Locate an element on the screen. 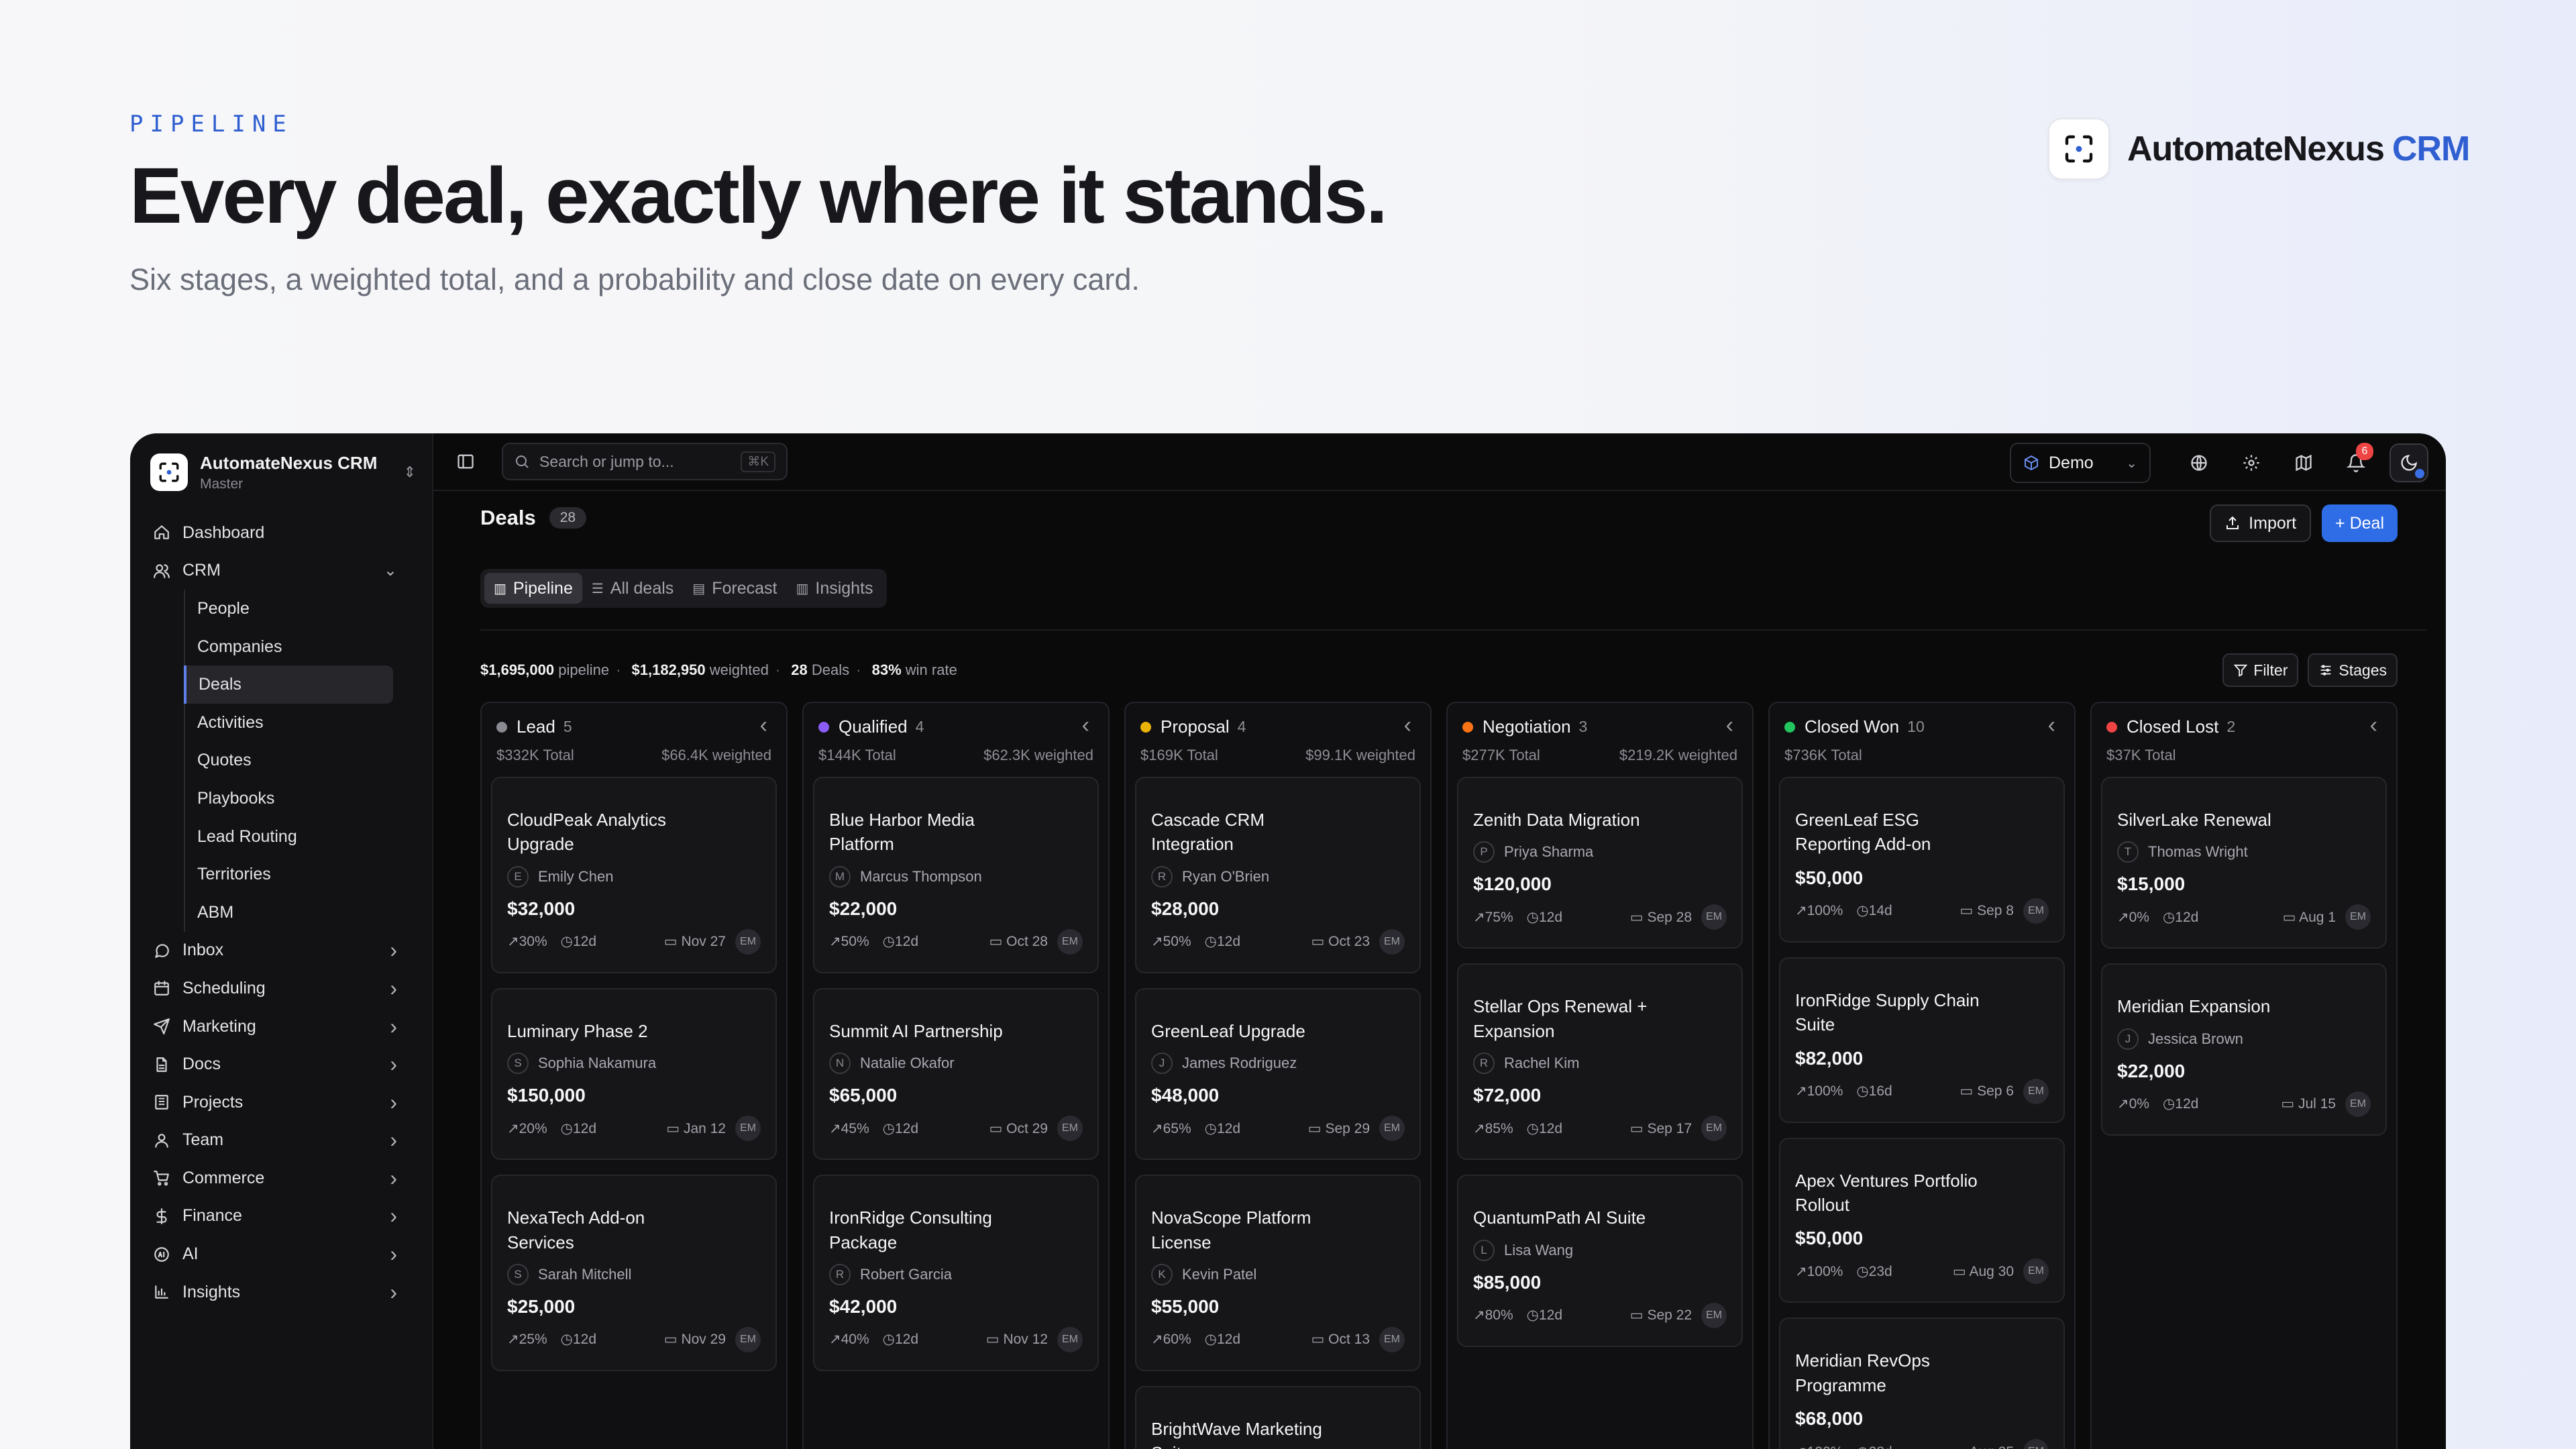 Image resolution: width=2576 pixels, height=1449 pixels. sidebar-toggle-icon is located at coordinates (465, 461).